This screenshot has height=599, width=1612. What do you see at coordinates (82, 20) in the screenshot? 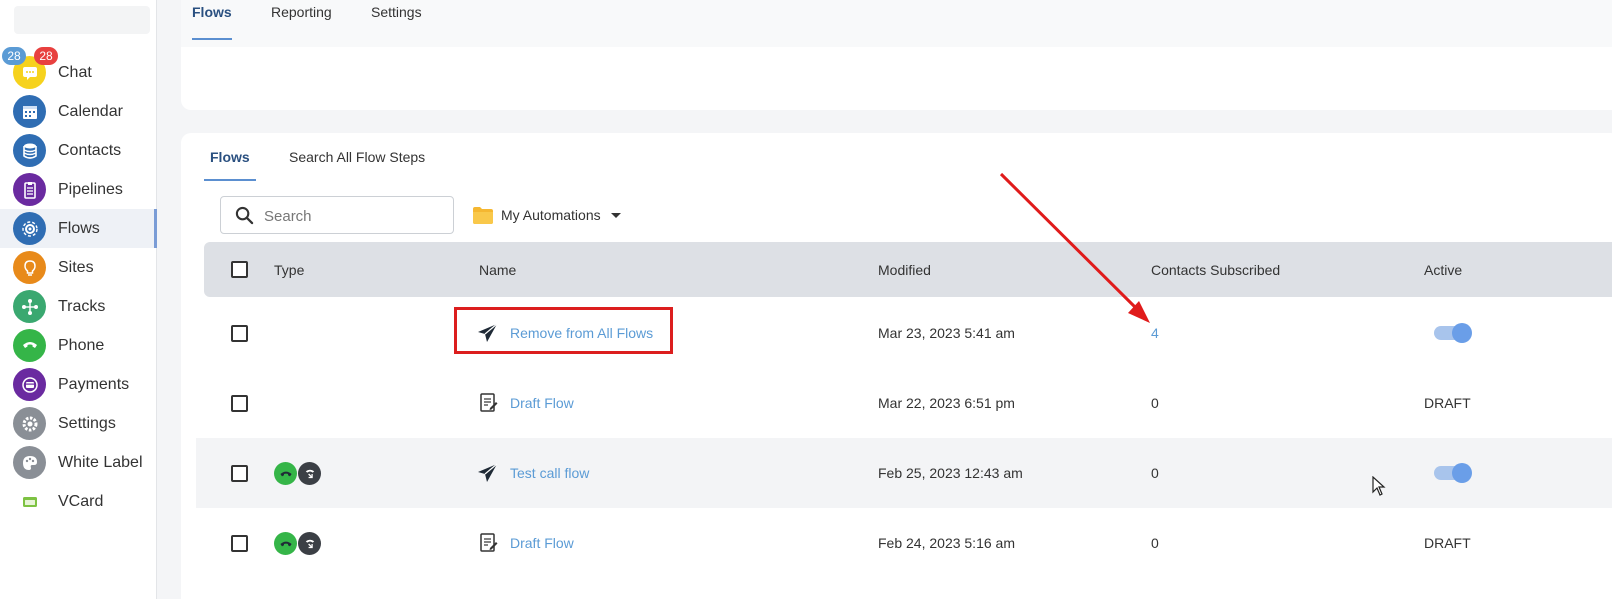
I see `logo-placeholder` at bounding box center [82, 20].